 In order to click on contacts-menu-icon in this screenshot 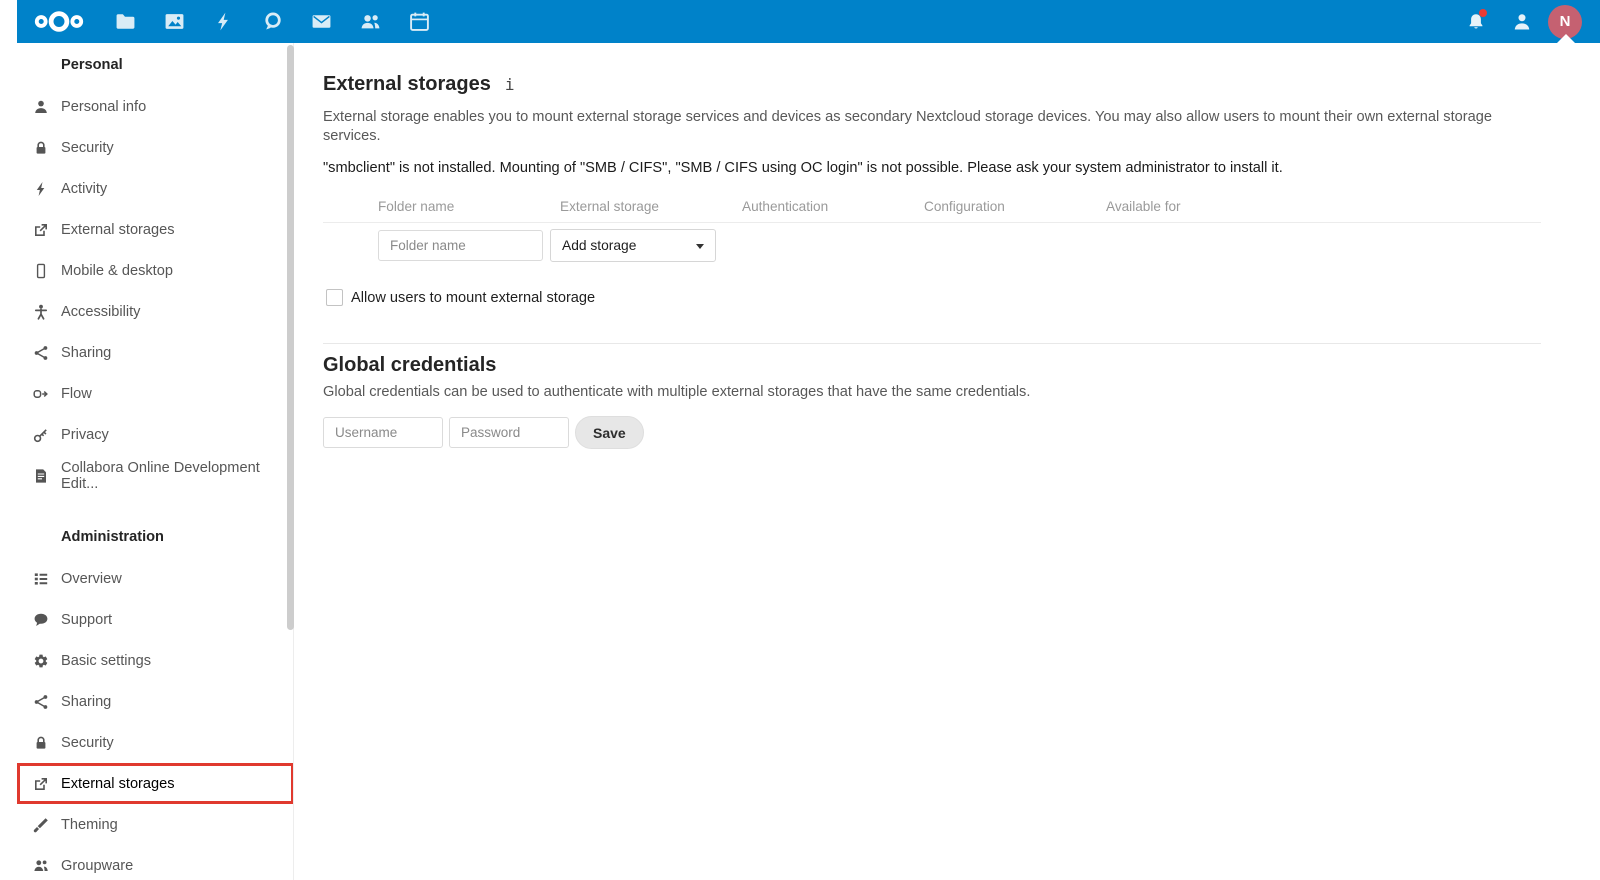, I will do `click(1522, 21)`.